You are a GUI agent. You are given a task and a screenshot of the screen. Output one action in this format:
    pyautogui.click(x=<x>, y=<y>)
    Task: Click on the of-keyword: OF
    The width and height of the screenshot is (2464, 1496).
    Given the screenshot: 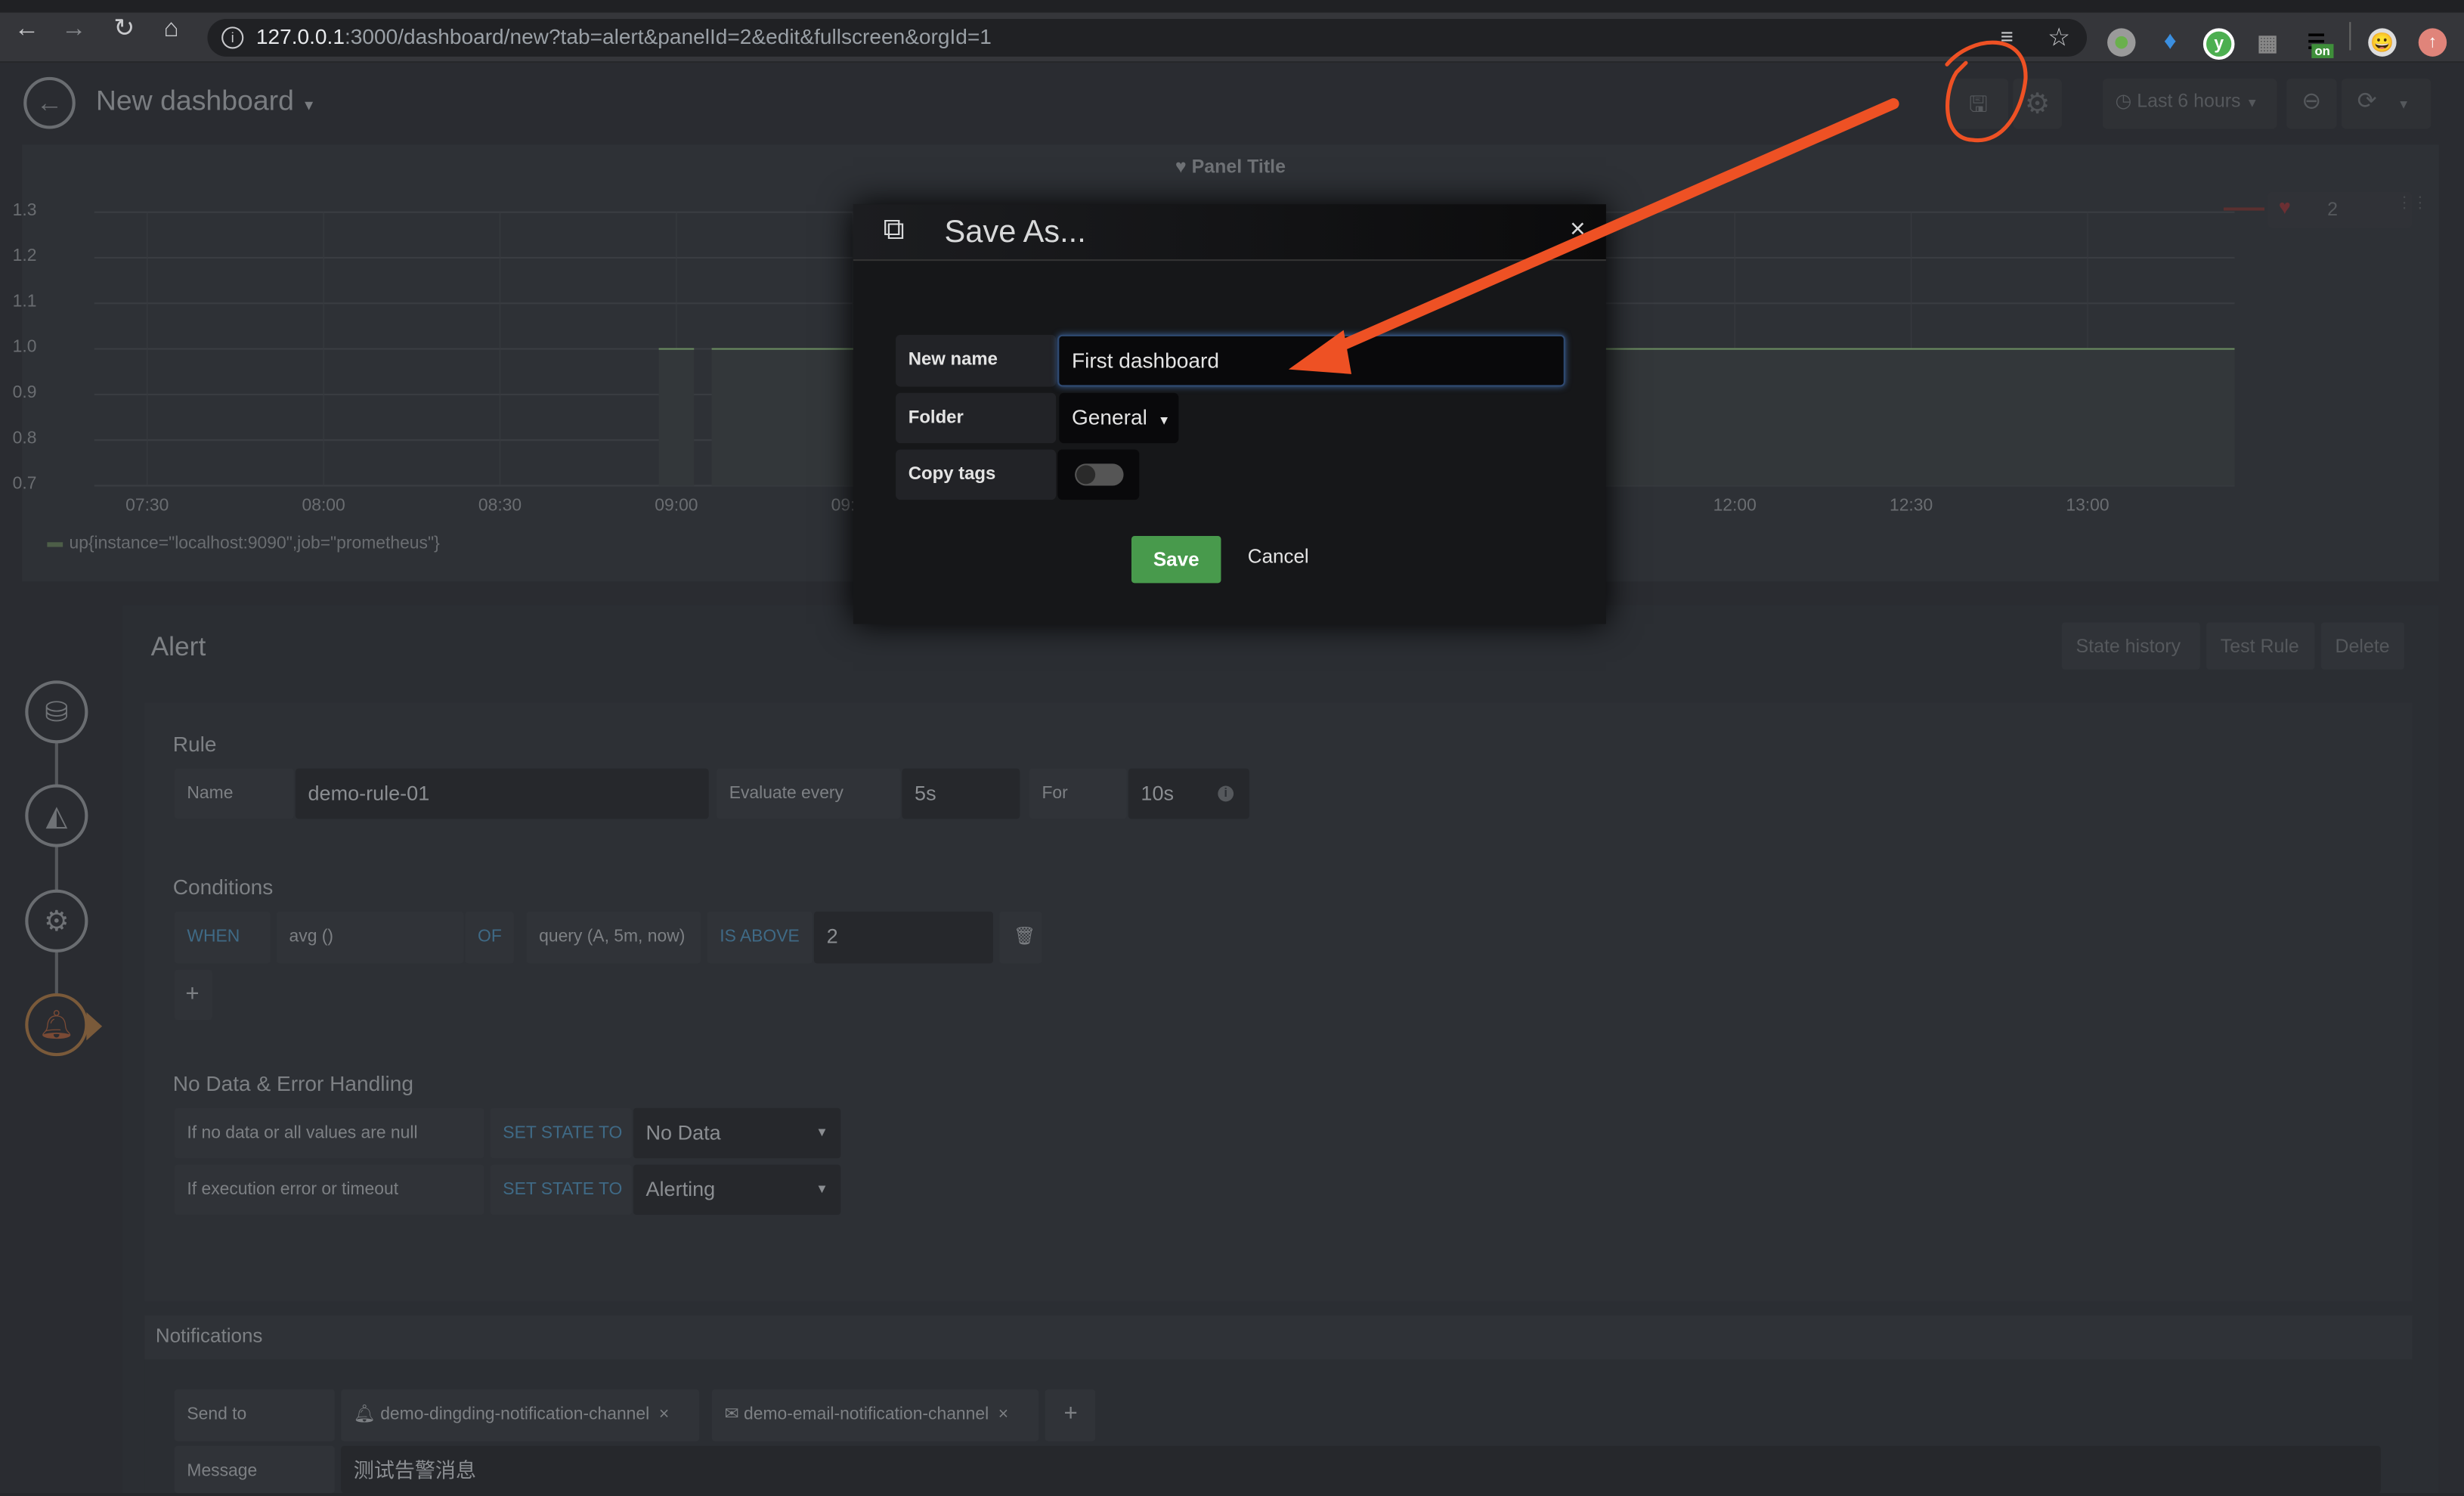 What is the action you would take?
    pyautogui.click(x=489, y=937)
    